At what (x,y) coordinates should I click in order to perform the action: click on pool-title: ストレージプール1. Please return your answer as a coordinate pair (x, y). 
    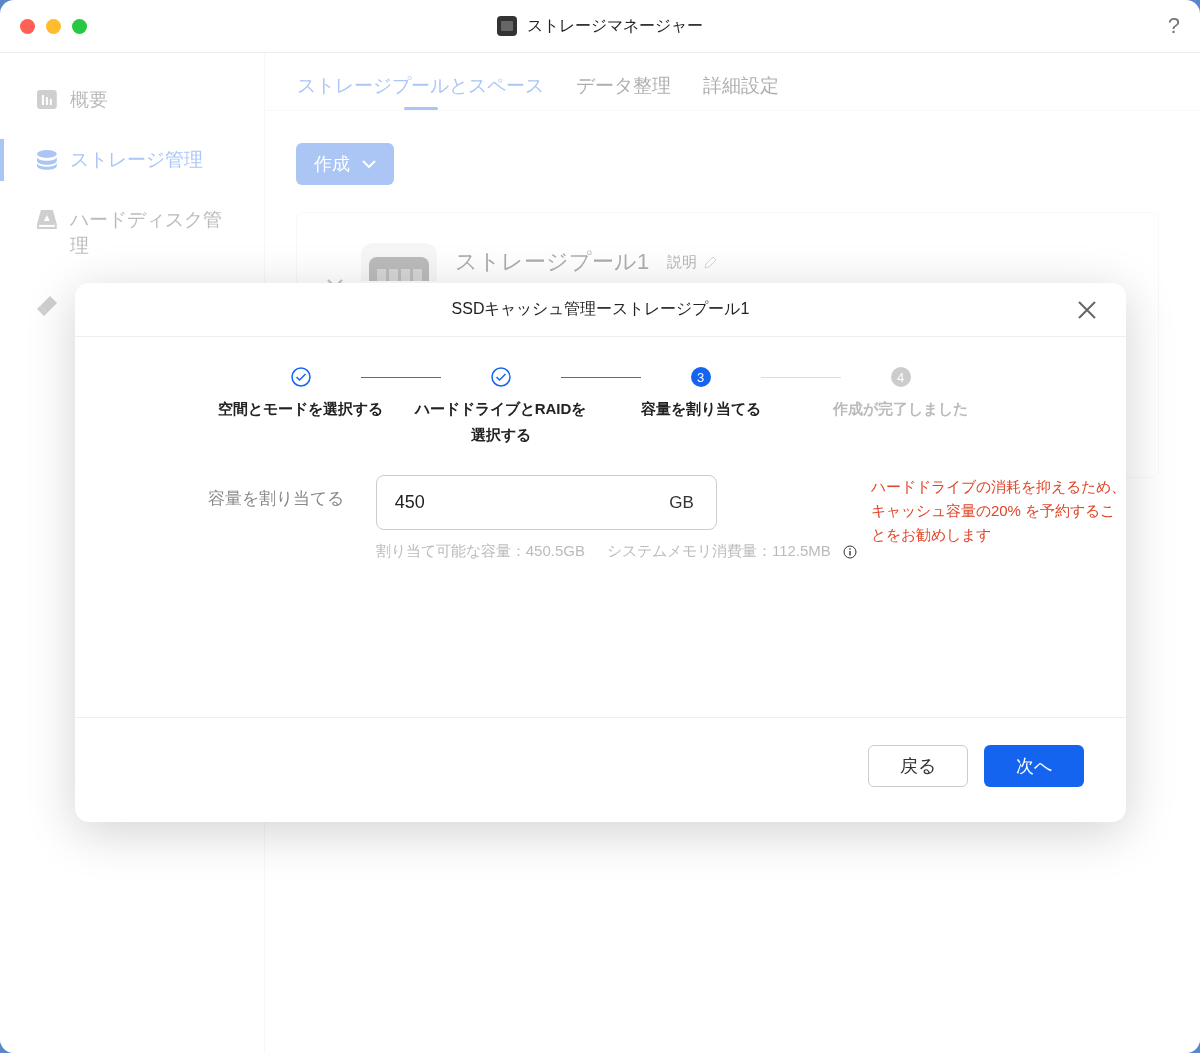
    Looking at the image, I should click on (552, 262).